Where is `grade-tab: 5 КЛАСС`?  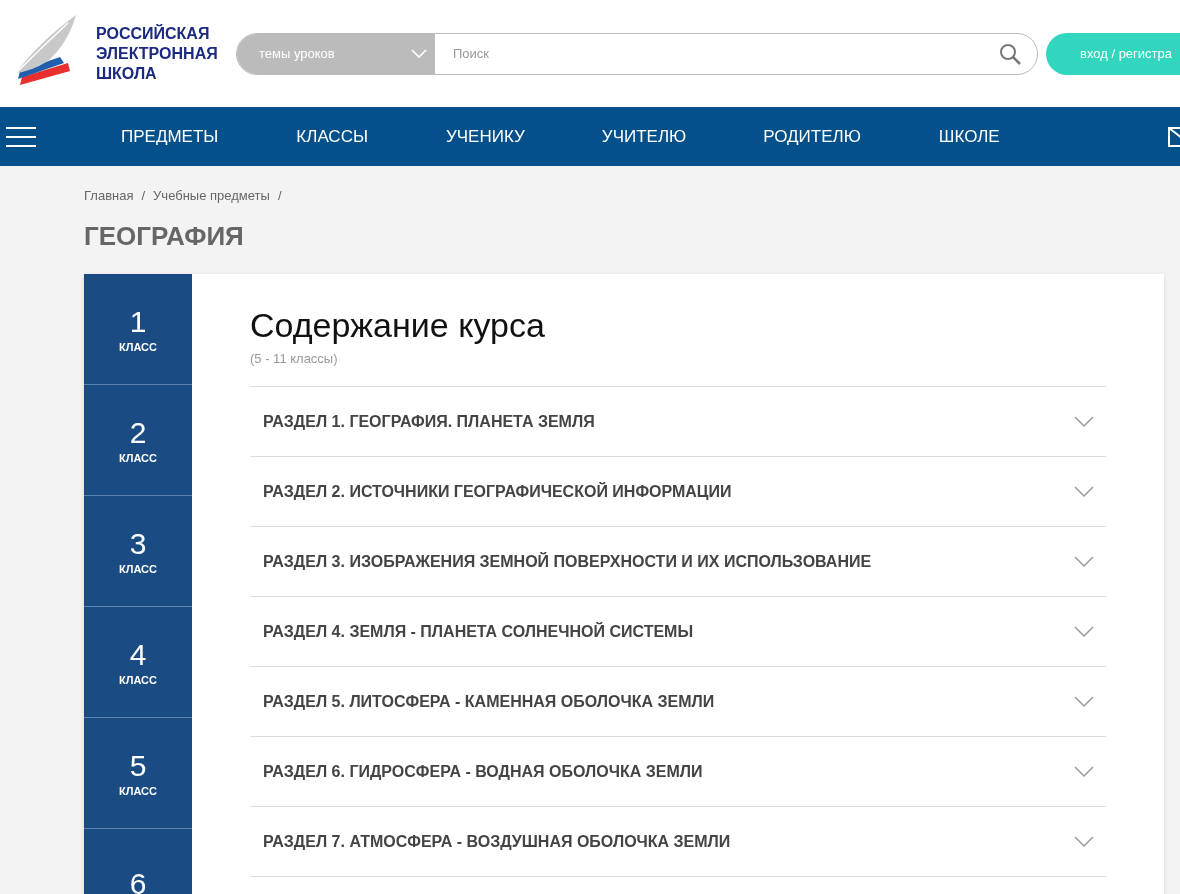
grade-tab: 5 КЛАСС is located at coordinates (138, 773).